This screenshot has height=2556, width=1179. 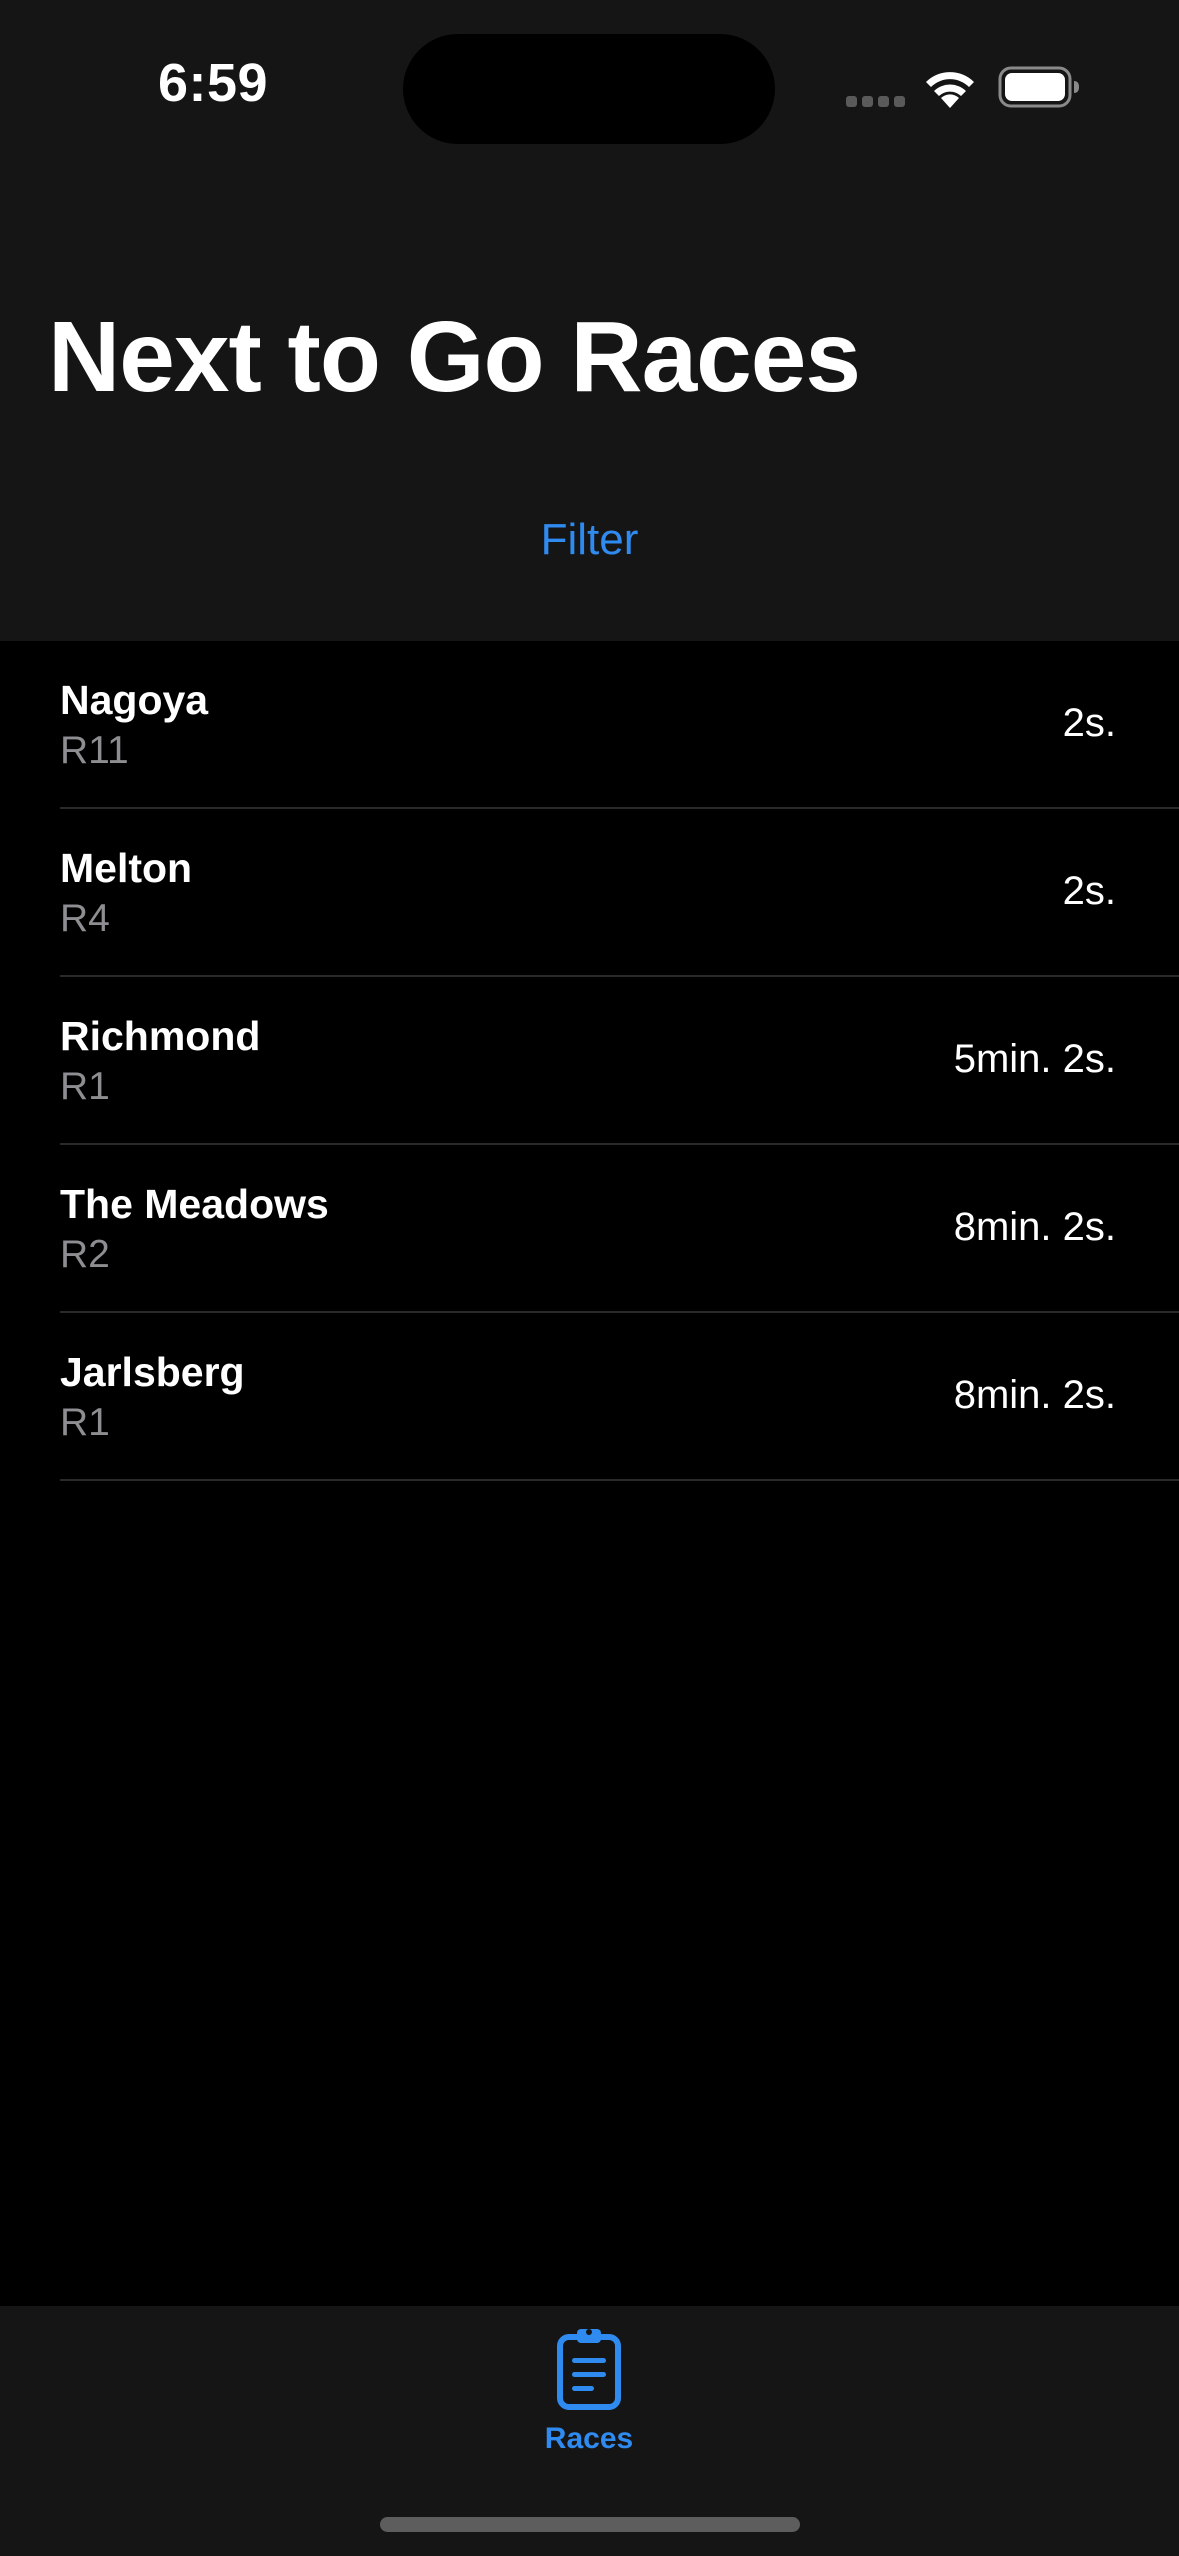 What do you see at coordinates (589, 540) in the screenshot?
I see `filter-button: Filter` at bounding box center [589, 540].